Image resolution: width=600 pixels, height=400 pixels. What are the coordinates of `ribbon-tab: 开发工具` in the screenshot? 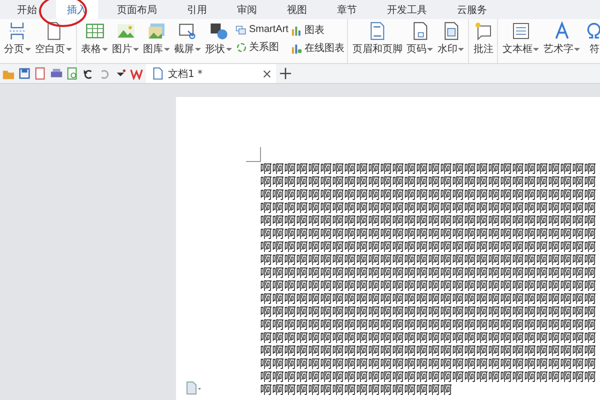 It's located at (407, 9).